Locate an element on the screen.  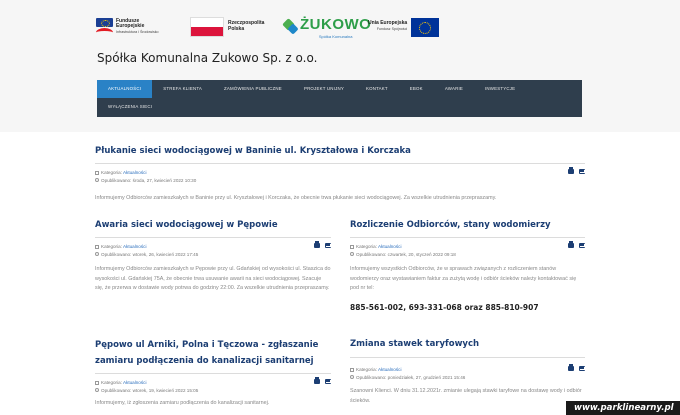
nav-item-strefa-klienta: STREFA KLIENTA is located at coordinates (182, 89).